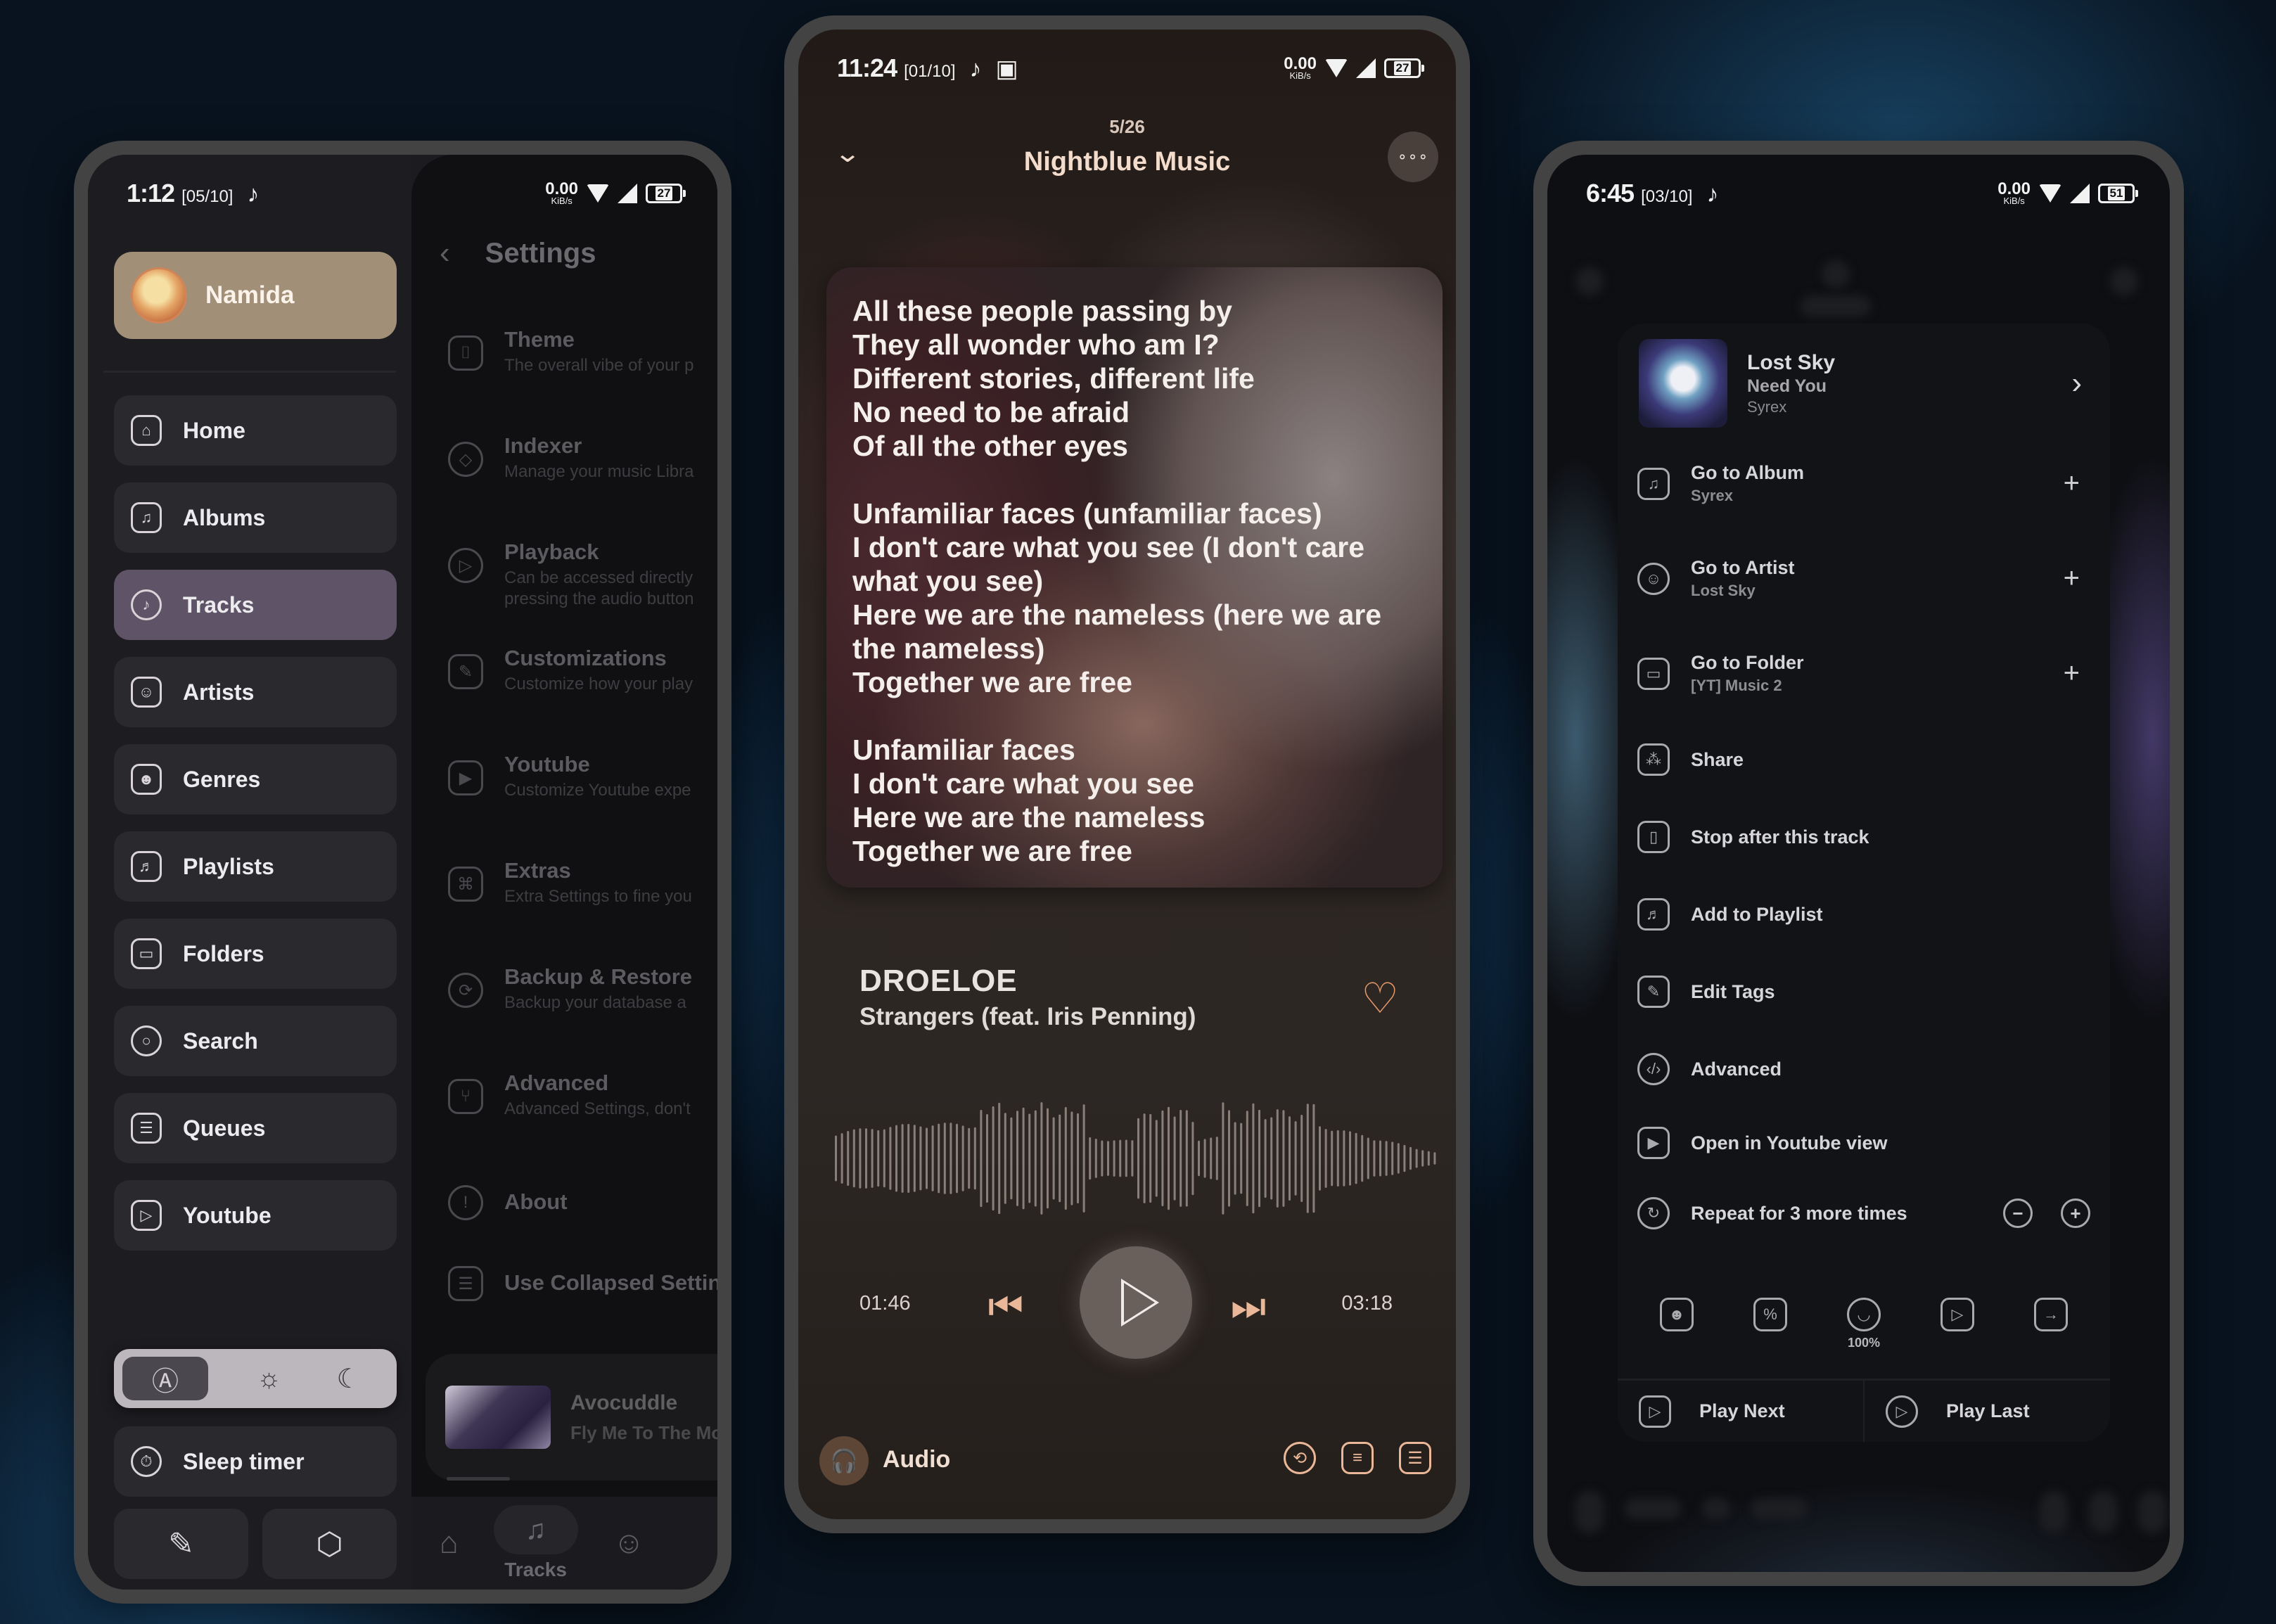 Image resolution: width=2276 pixels, height=1624 pixels. What do you see at coordinates (583, 1311) in the screenshot?
I see `settings-item-use-collapsed-settin: ☰ Use Collapsed Settin` at bounding box center [583, 1311].